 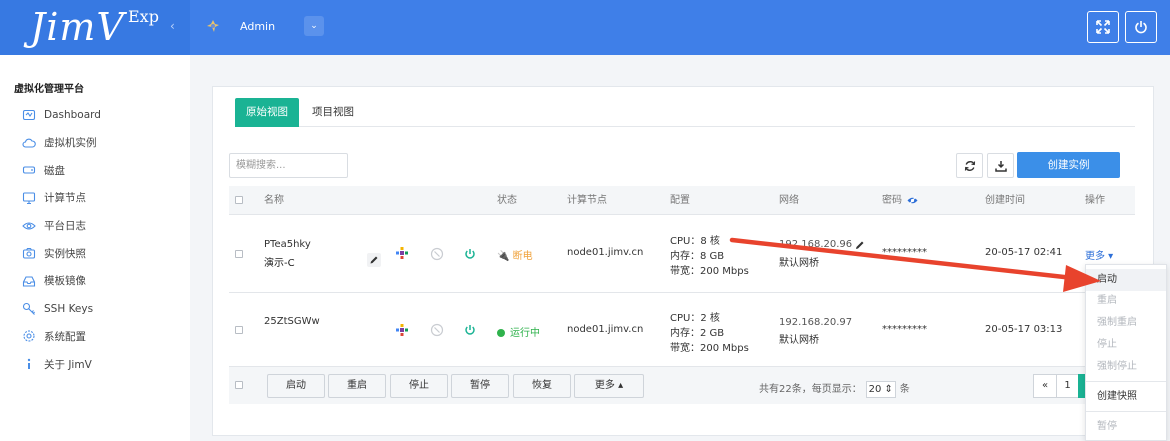 What do you see at coordinates (279, 263) in the screenshot?
I see `instance-alias: 演示-C` at bounding box center [279, 263].